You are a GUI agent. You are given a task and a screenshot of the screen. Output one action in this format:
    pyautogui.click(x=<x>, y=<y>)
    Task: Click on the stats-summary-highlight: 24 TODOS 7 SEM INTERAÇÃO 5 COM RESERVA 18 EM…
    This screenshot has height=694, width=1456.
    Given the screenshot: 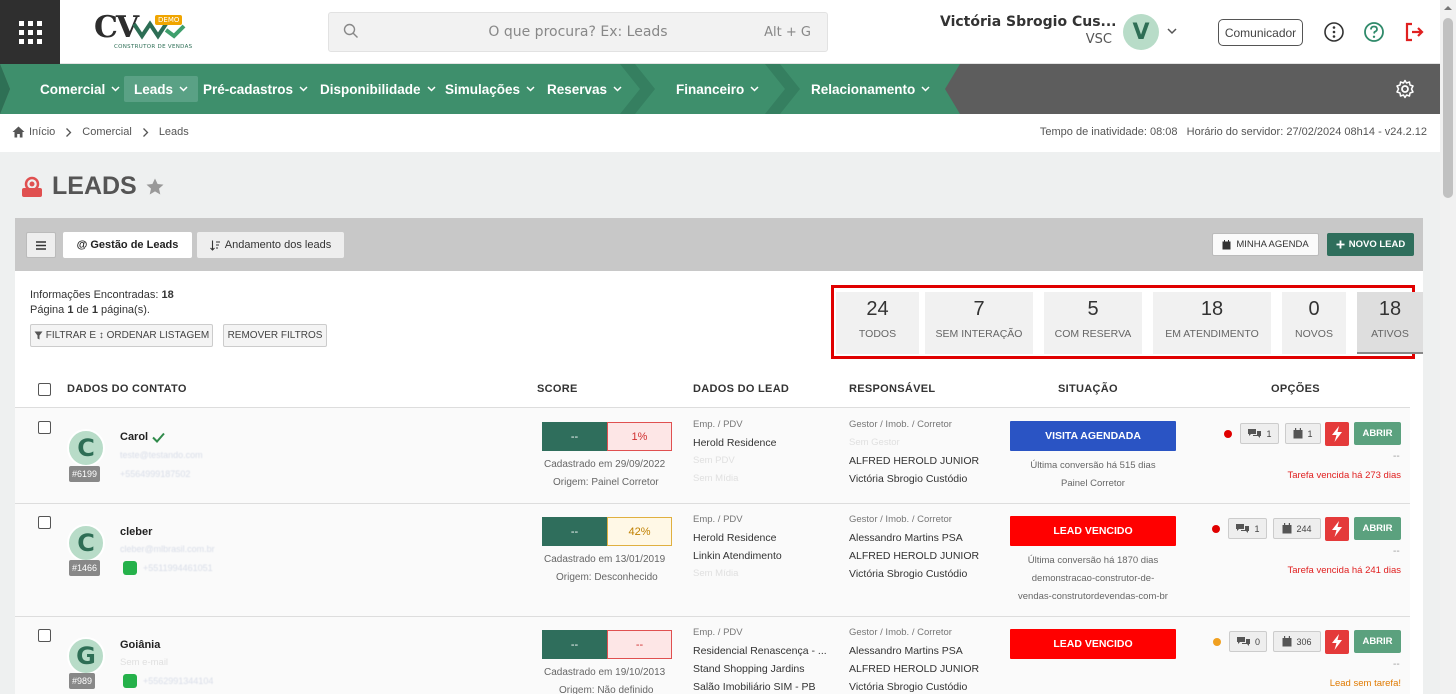 What is the action you would take?
    pyautogui.click(x=1127, y=322)
    